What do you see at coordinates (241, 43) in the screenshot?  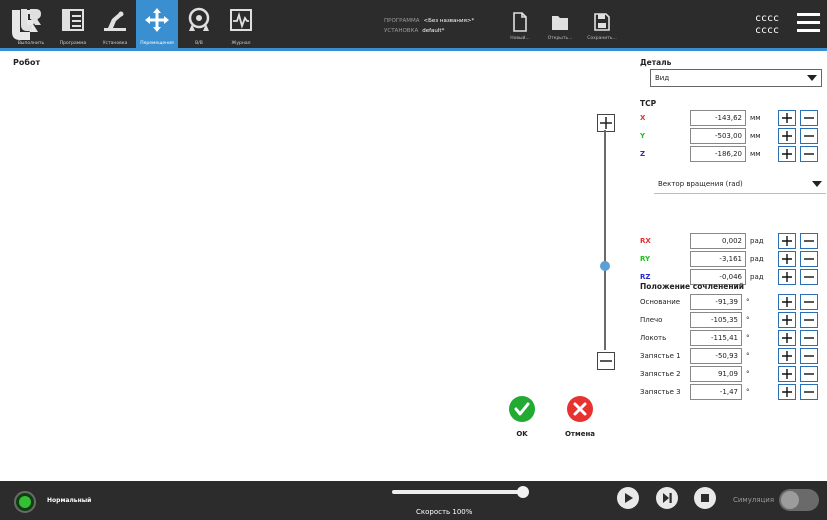 I see `tab-log-label: Журнал` at bounding box center [241, 43].